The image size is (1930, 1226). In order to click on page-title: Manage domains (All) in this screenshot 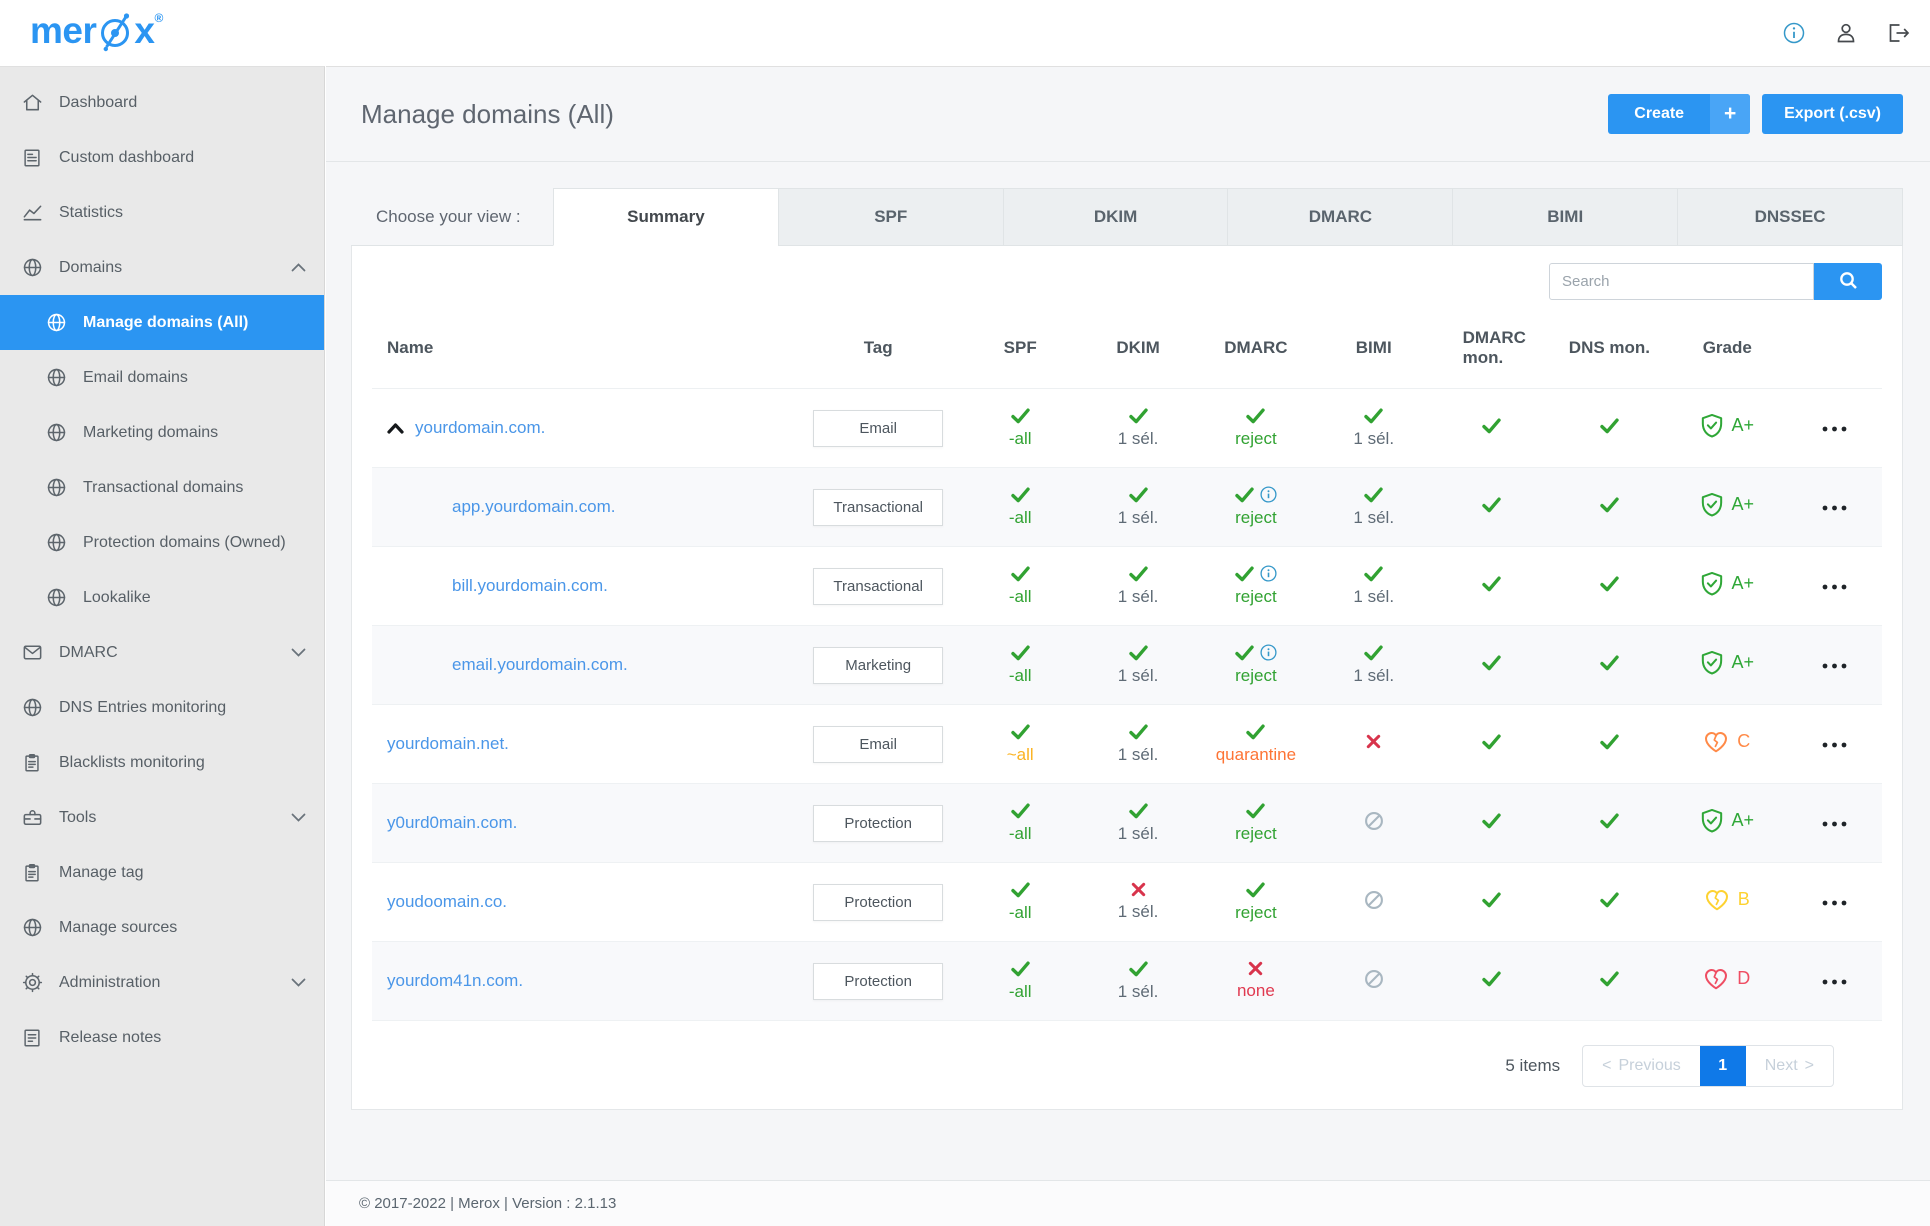, I will do `click(487, 113)`.